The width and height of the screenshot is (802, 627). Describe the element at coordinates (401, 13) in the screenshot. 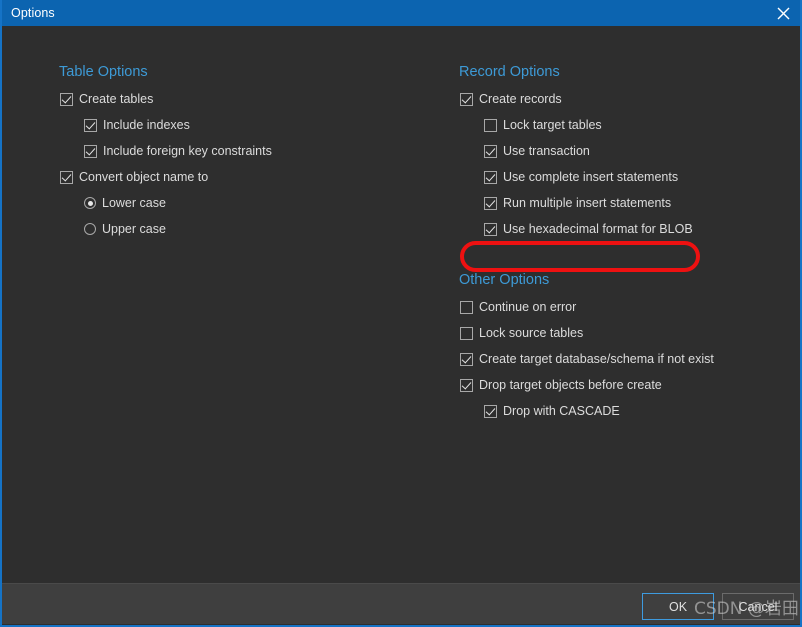

I see `title-bar: Options` at that location.